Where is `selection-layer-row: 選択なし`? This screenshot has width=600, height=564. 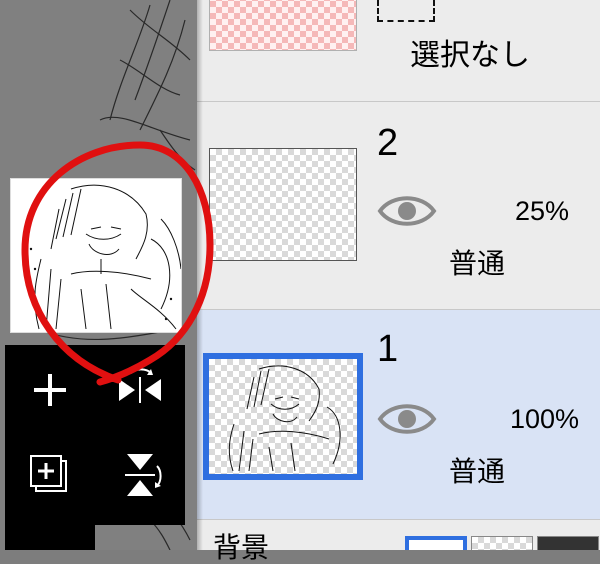
selection-layer-row: 選択なし is located at coordinates (398, 51).